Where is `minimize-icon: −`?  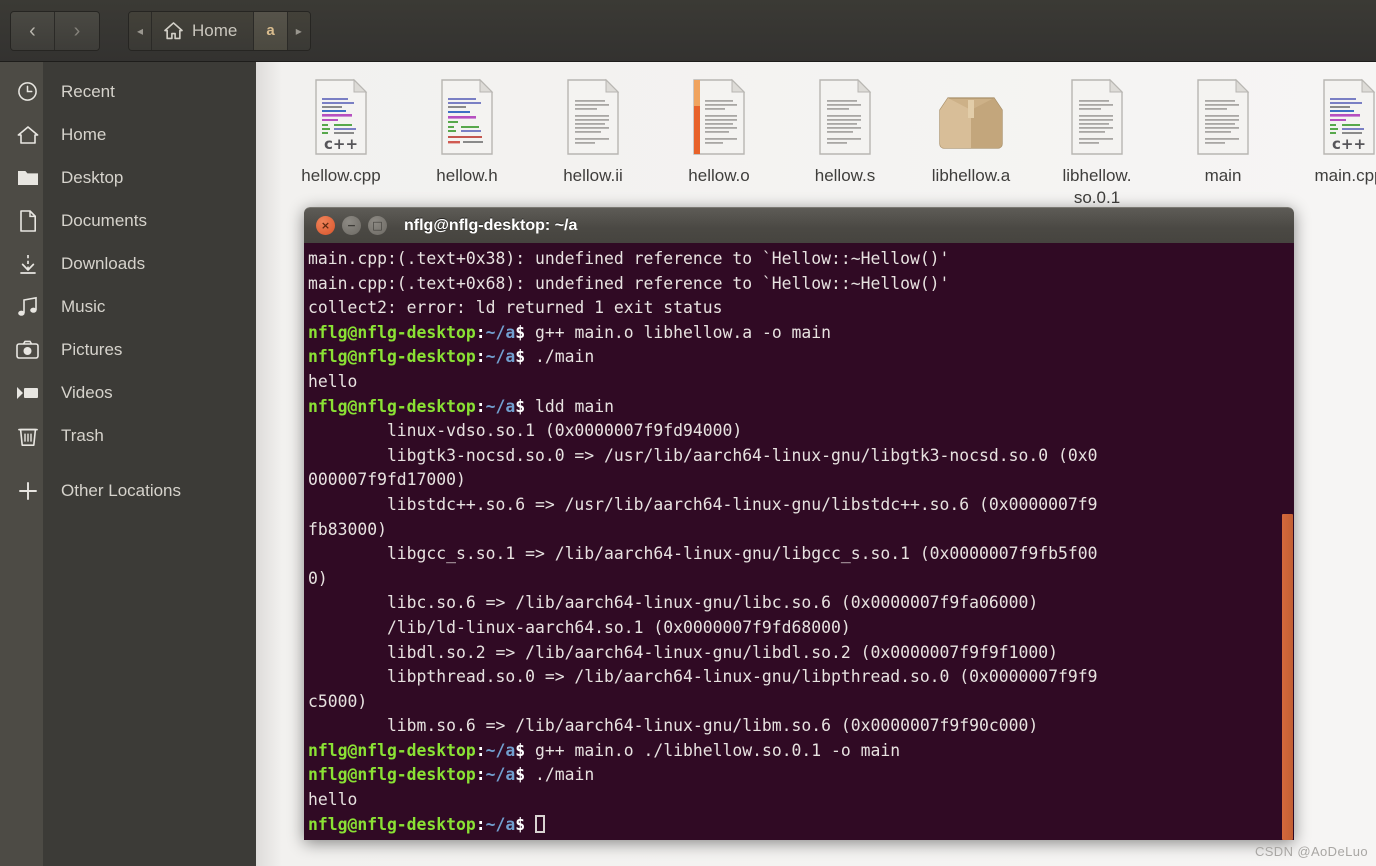 minimize-icon: − is located at coordinates (351, 225).